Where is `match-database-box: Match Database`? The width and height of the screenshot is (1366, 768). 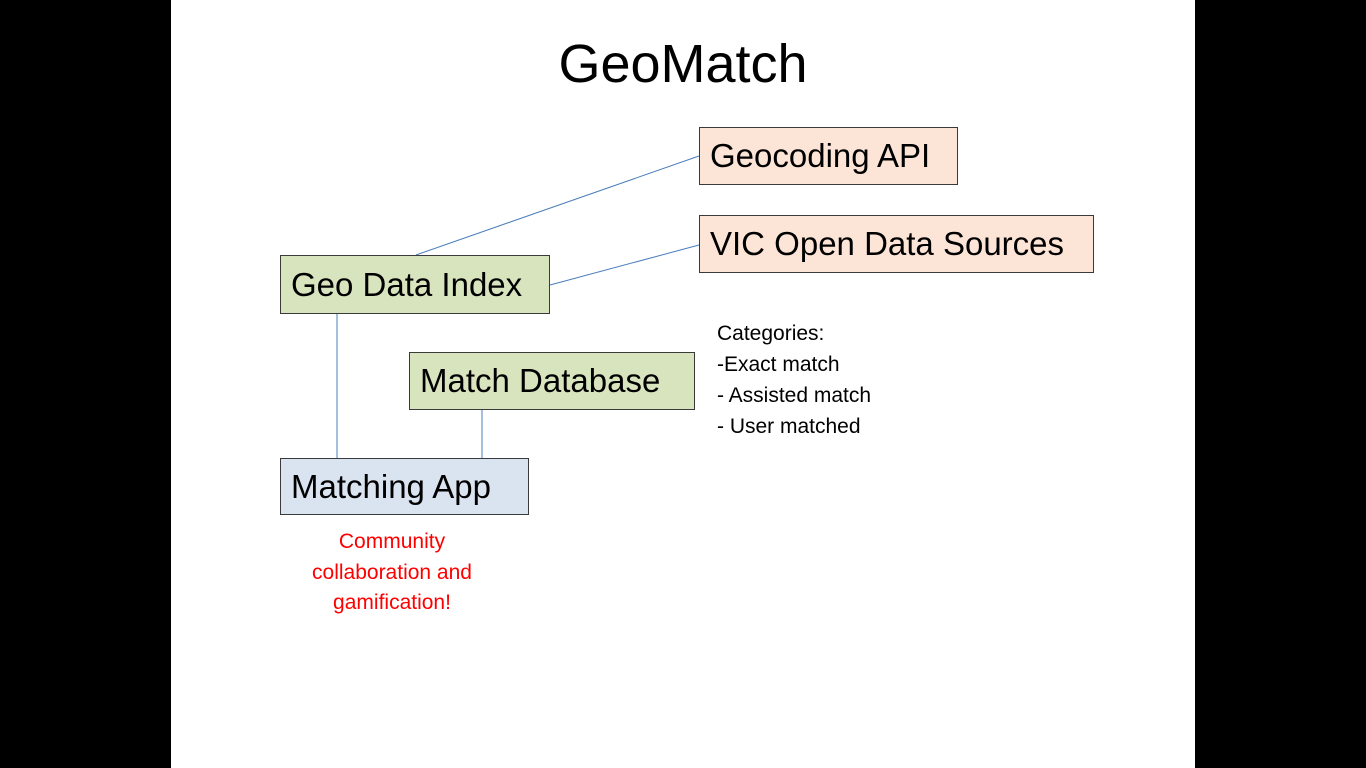
match-database-box: Match Database is located at coordinates (552, 381).